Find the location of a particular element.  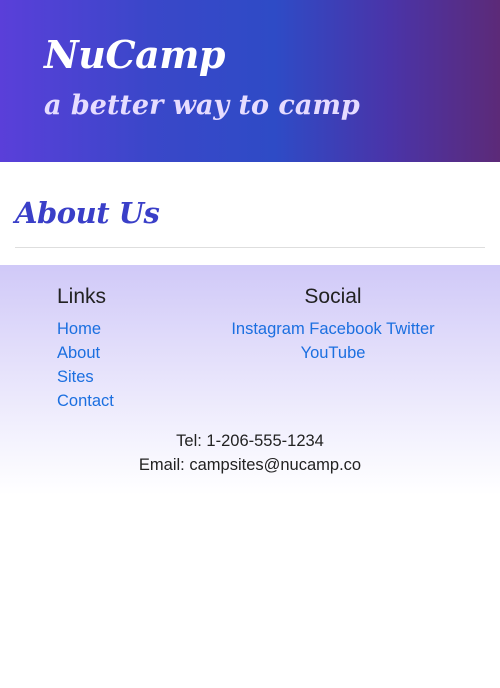

social-link-twitter: Twitter is located at coordinates (410, 329).